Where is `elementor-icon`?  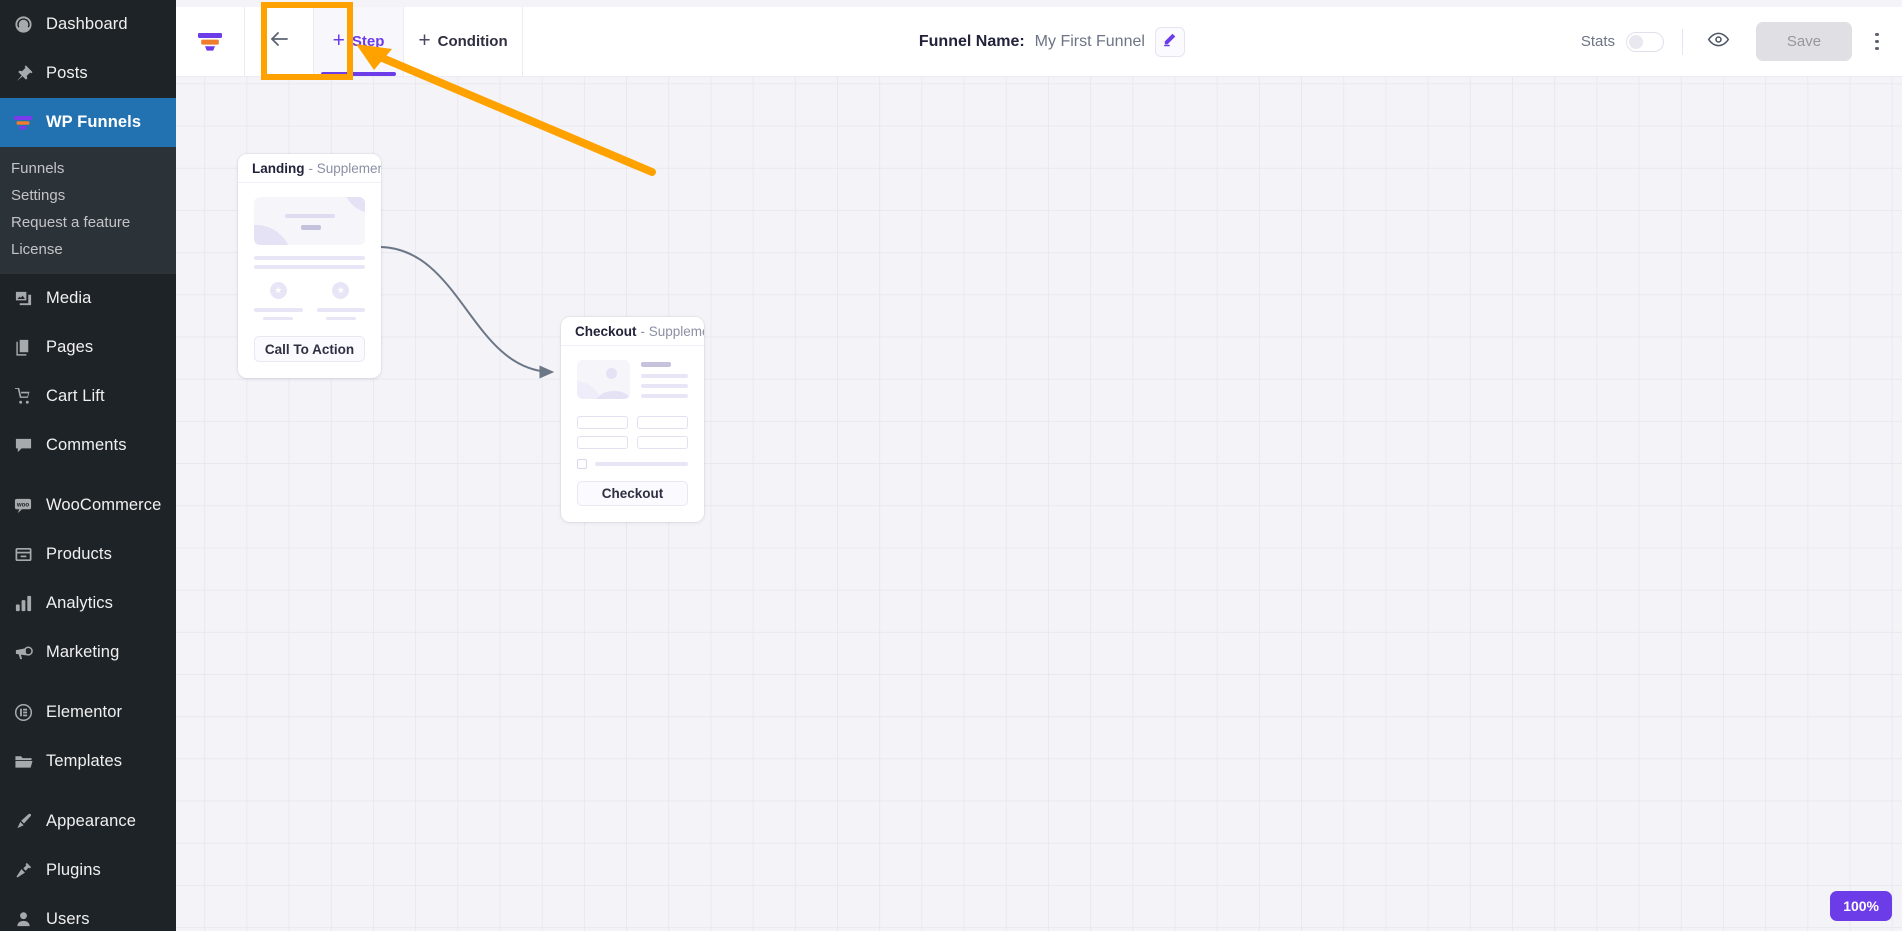 elementor-icon is located at coordinates (23, 713).